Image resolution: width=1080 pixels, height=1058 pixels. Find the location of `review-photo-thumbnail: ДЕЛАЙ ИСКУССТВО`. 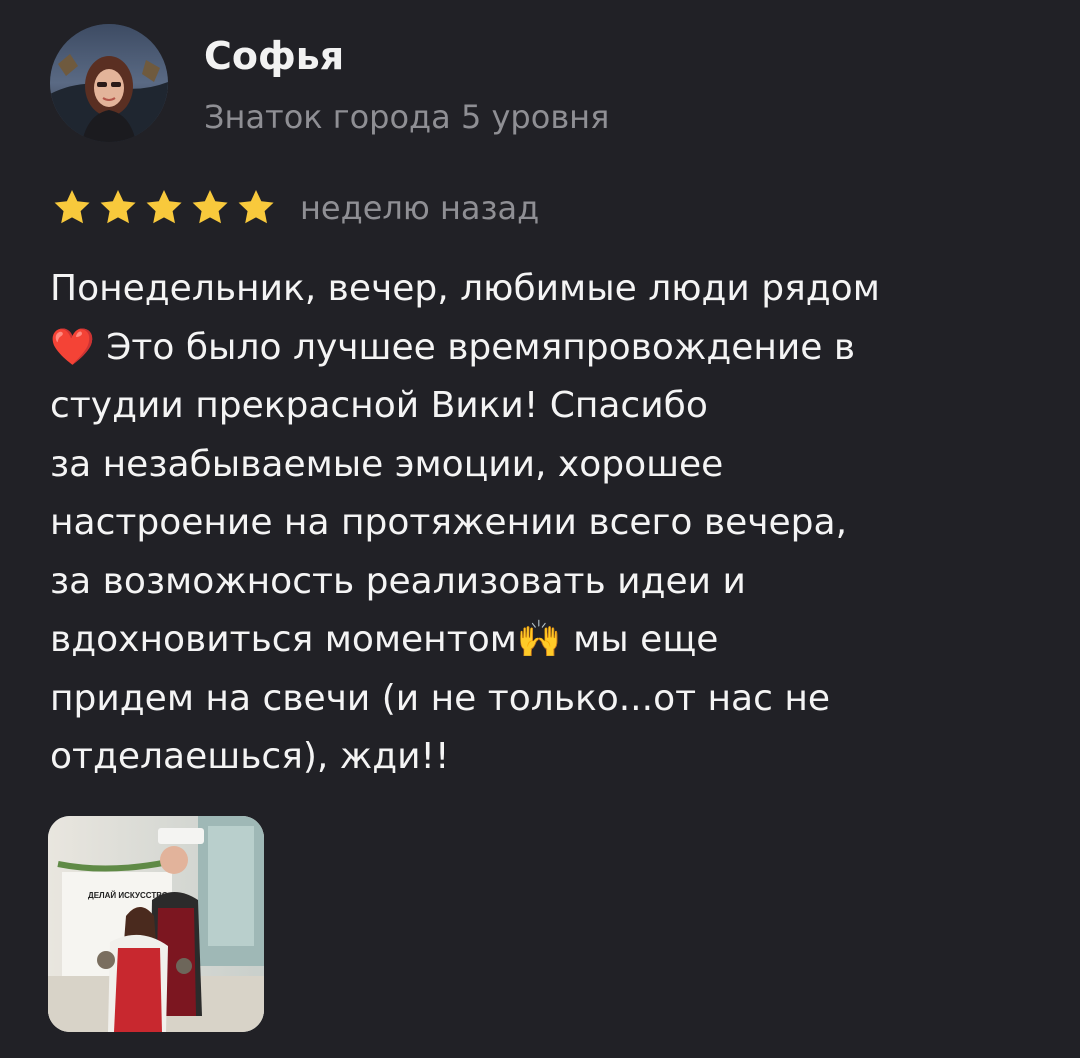

review-photo-thumbnail: ДЕЛАЙ ИСКУССТВО is located at coordinates (156, 924).